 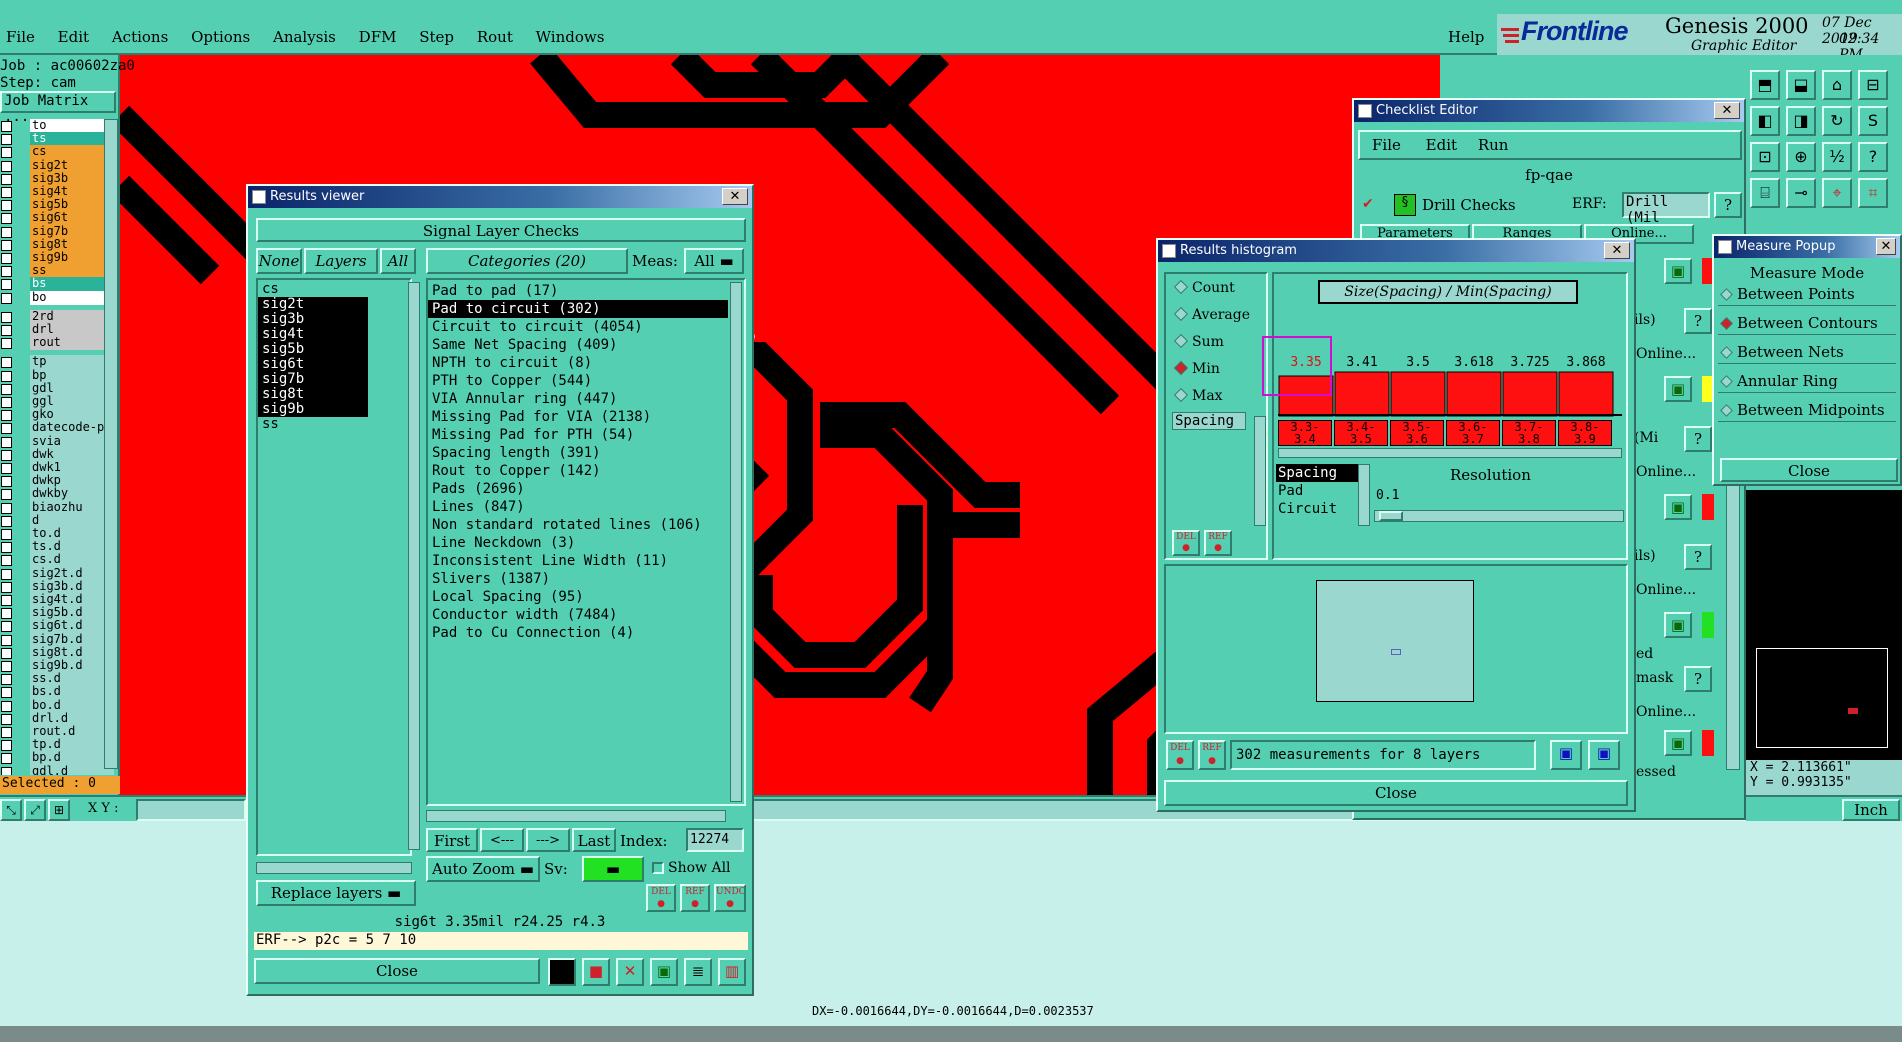 I want to click on last-button: Last, so click(x=594, y=840).